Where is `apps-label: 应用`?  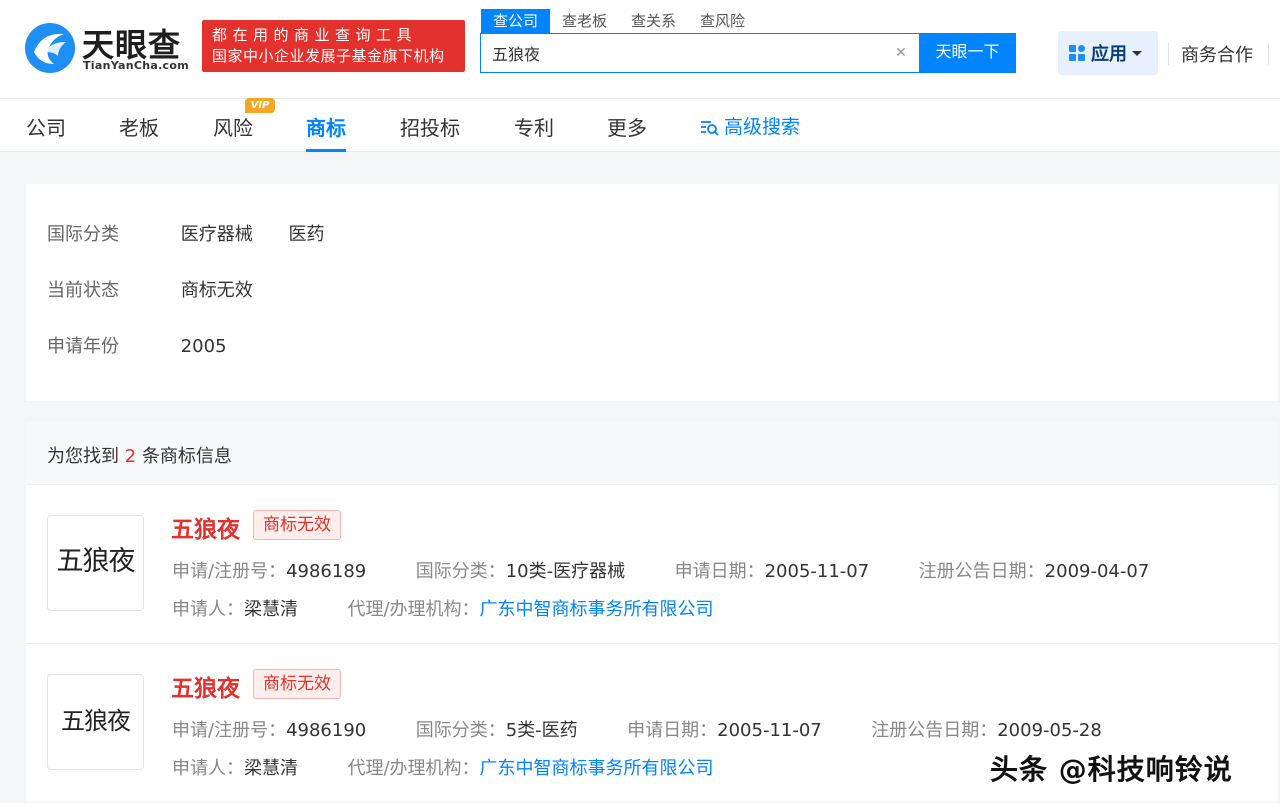 apps-label: 应用 is located at coordinates (1109, 54).